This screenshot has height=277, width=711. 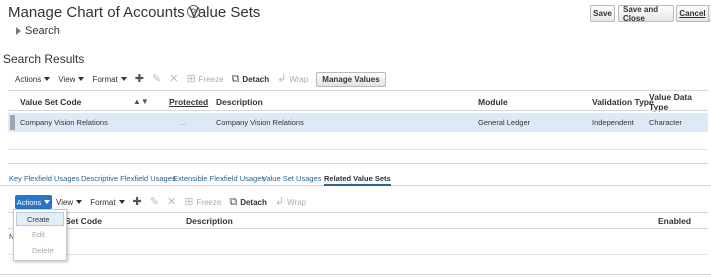 I want to click on cell-module: General Ledger, so click(x=504, y=122).